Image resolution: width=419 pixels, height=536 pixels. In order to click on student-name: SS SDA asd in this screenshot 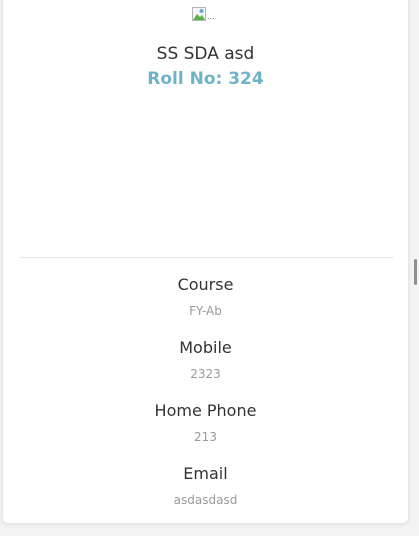, I will do `click(205, 54)`.